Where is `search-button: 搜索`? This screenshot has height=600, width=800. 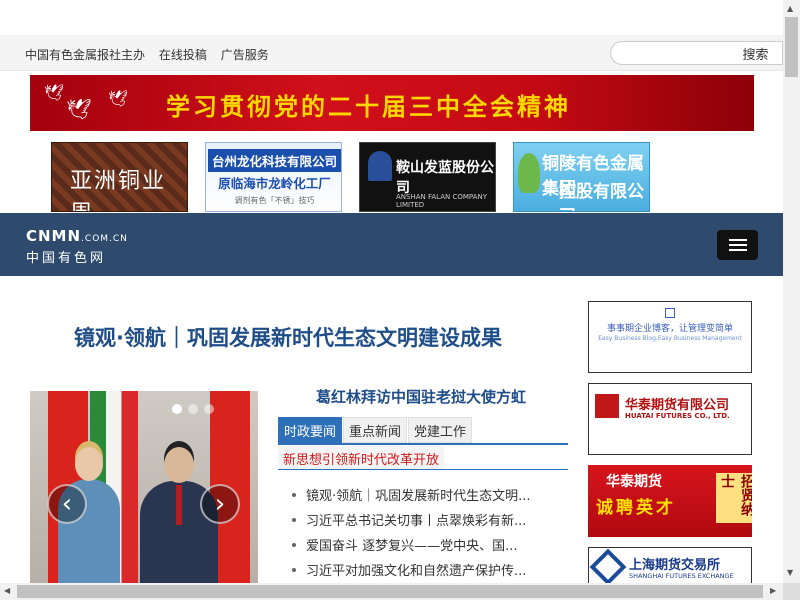
search-button: 搜索 is located at coordinates (756, 53).